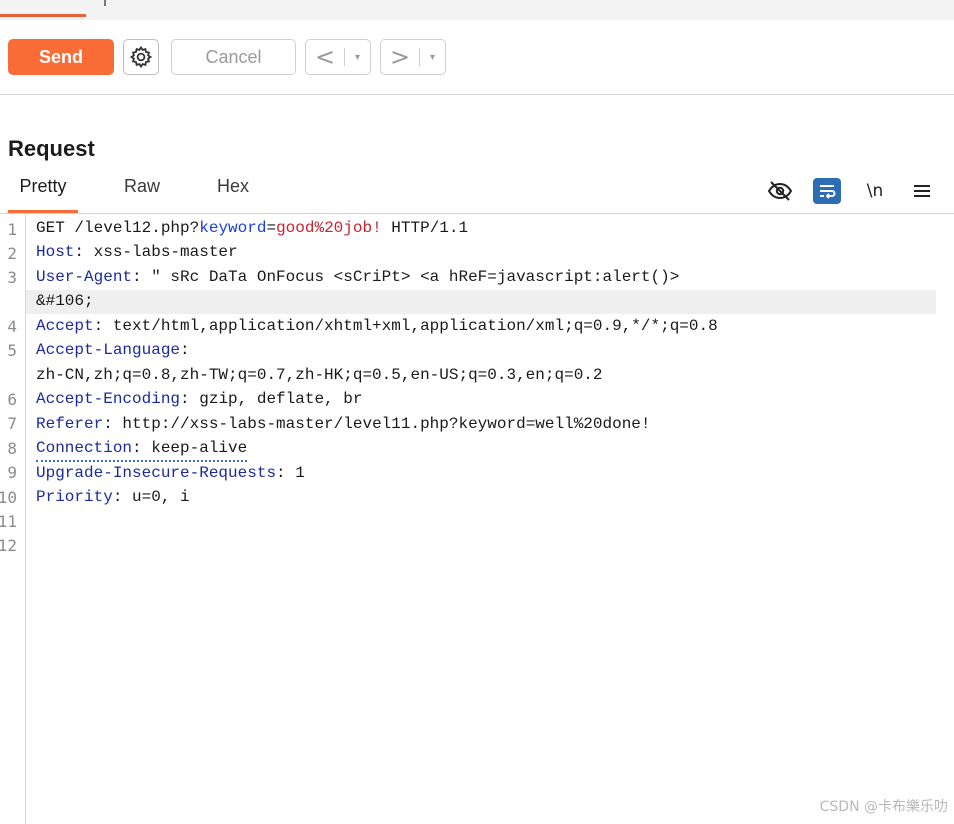 The height and width of the screenshot is (824, 954). What do you see at coordinates (875, 191) in the screenshot?
I see `show-newlines-button: \n` at bounding box center [875, 191].